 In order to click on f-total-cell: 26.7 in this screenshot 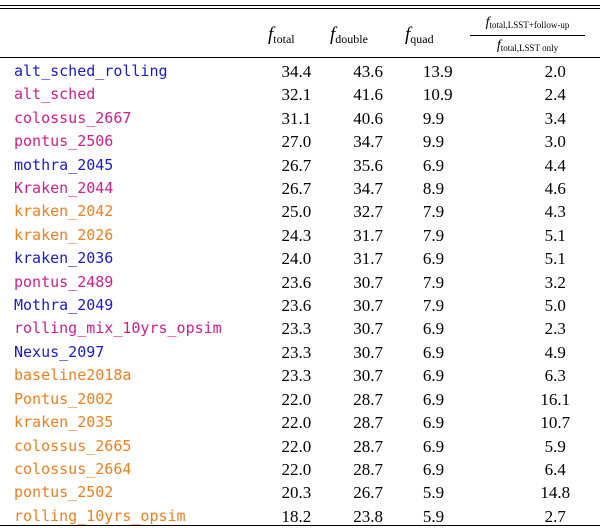, I will do `click(296, 189)`.